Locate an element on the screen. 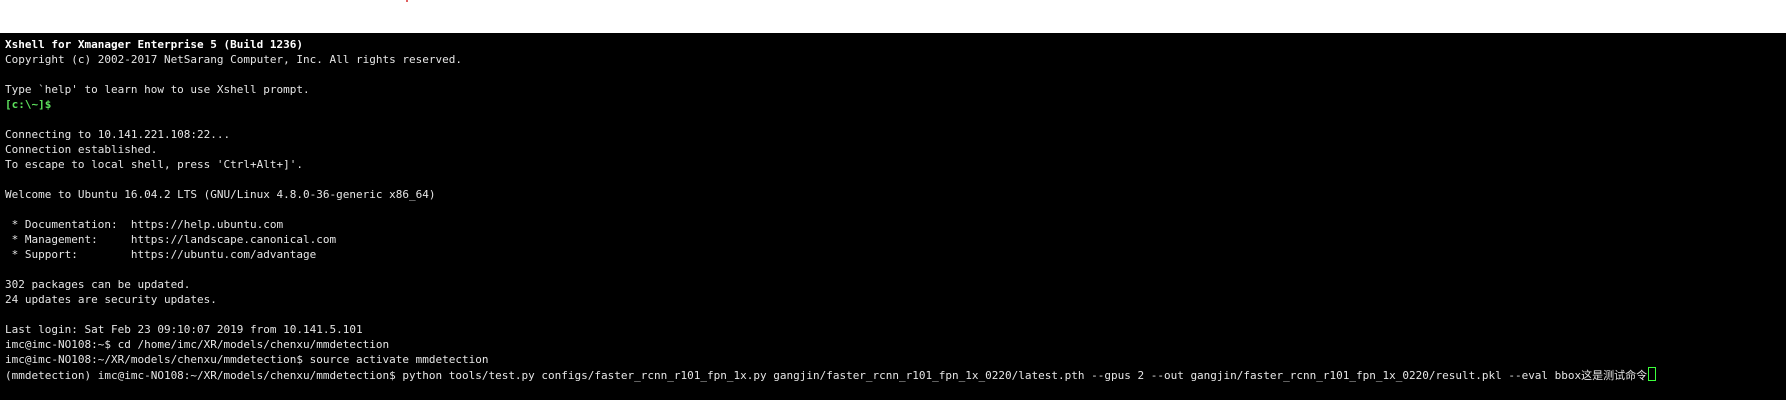 The height and width of the screenshot is (400, 1786). text-cursor is located at coordinates (1652, 374).